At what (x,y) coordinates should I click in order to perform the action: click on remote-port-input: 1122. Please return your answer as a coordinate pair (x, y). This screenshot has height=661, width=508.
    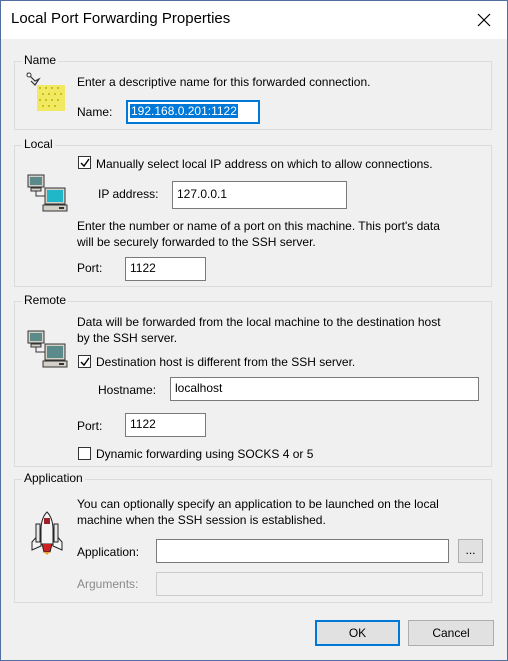
    Looking at the image, I should click on (165, 425).